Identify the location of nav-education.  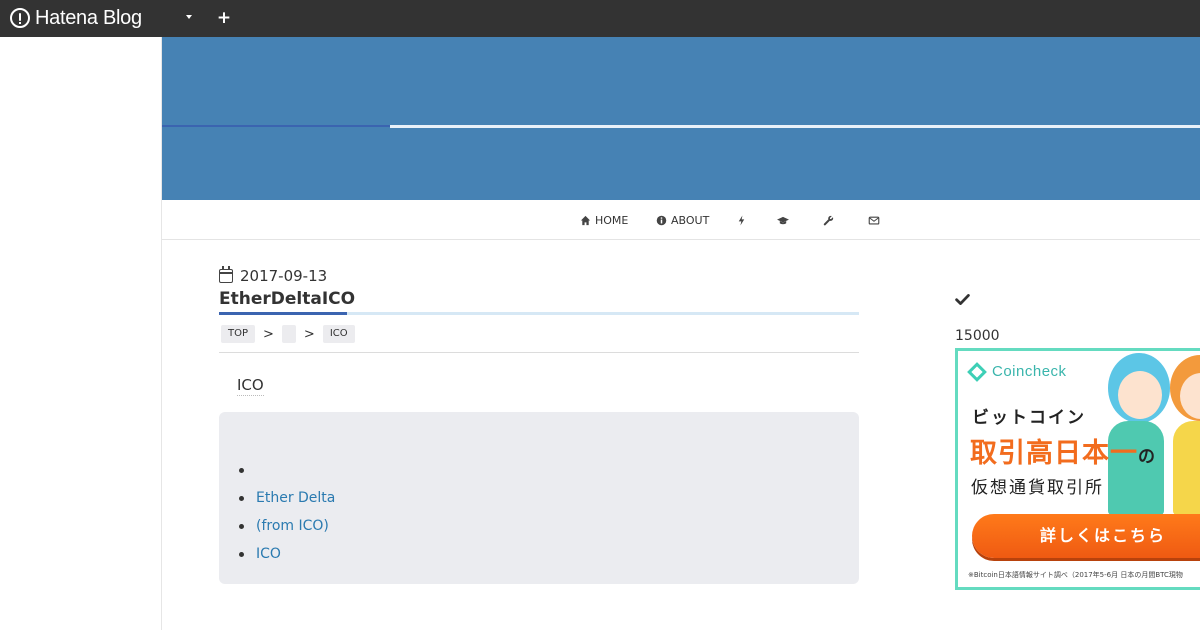
(783, 220).